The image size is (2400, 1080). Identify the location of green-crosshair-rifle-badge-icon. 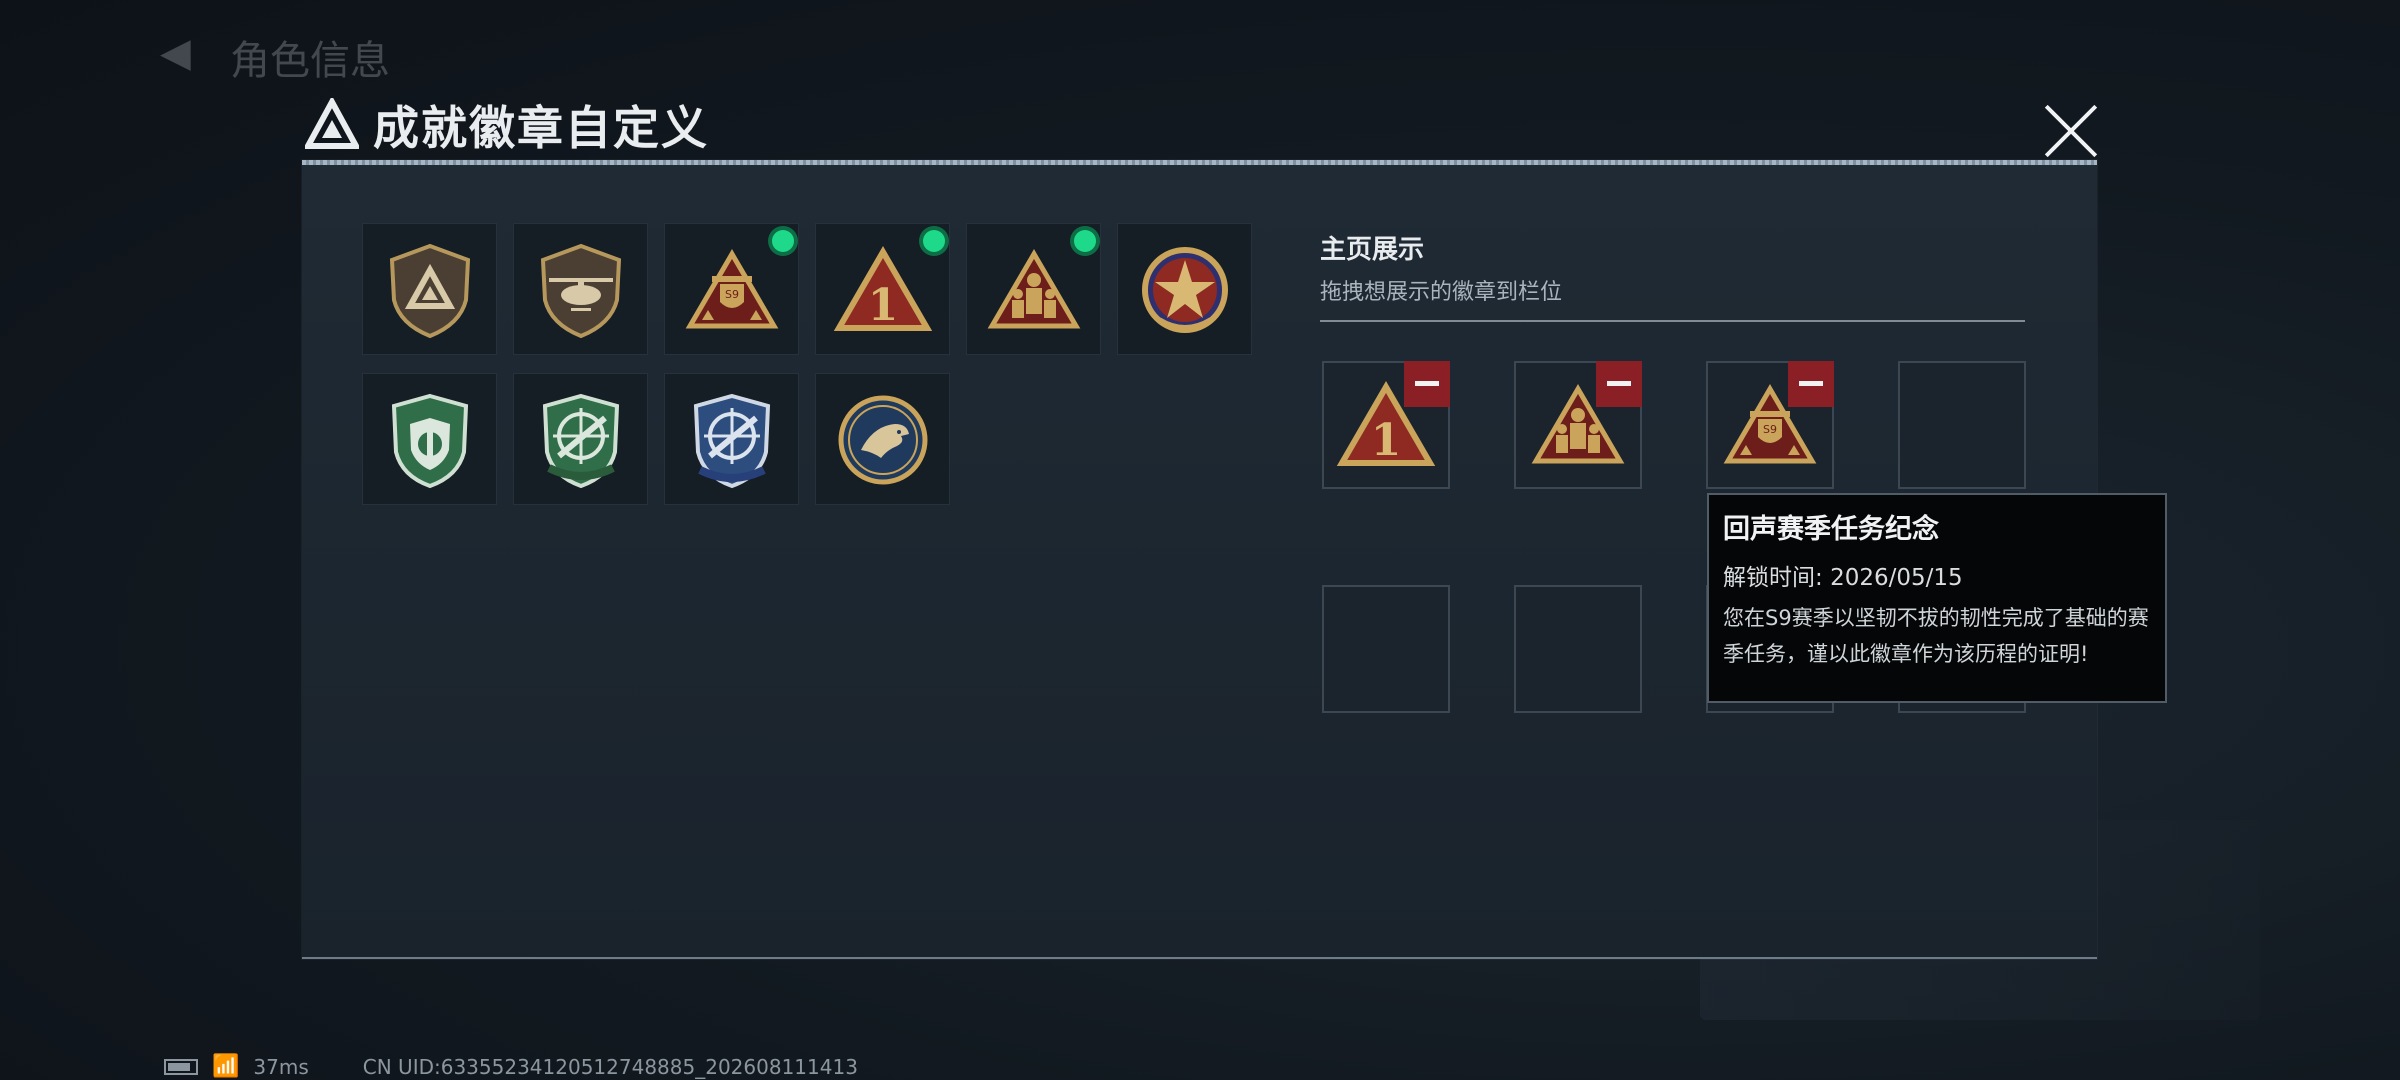
(581, 441).